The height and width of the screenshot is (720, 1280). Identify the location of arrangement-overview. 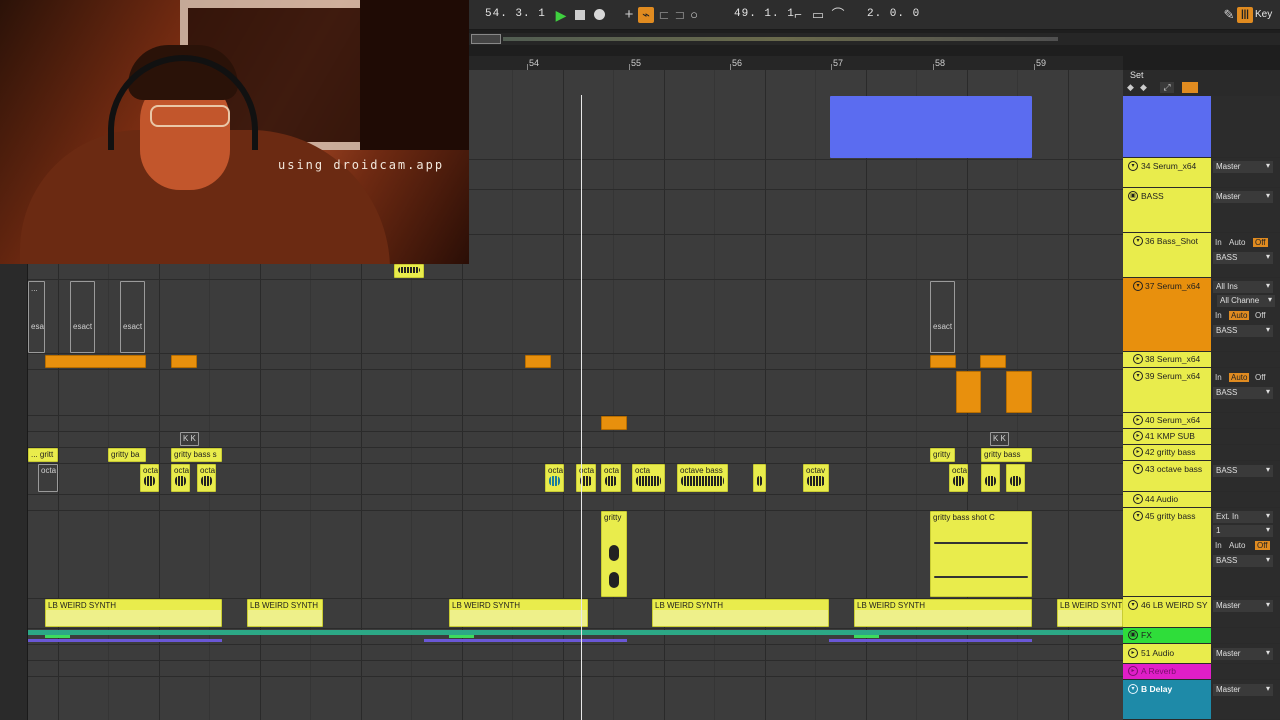
(874, 39).